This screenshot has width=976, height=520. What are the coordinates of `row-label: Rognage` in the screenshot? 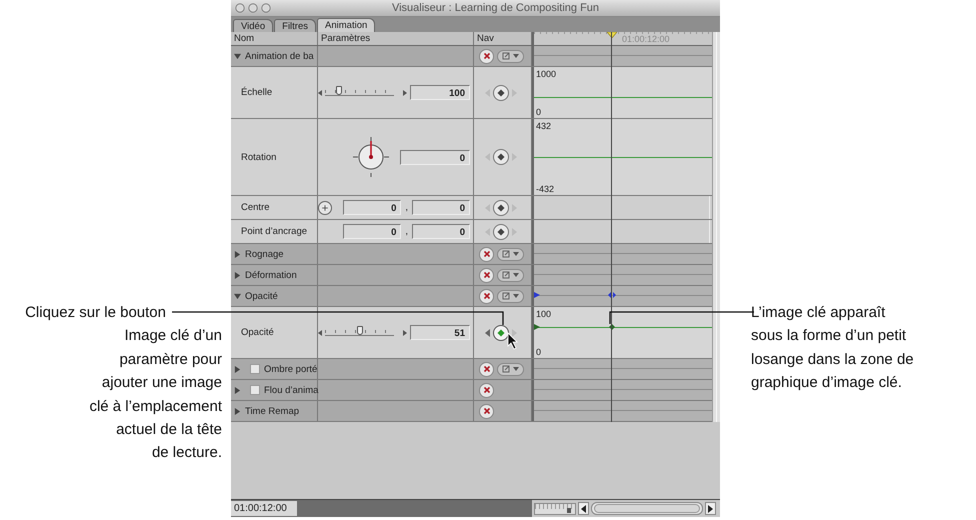 It's located at (264, 254).